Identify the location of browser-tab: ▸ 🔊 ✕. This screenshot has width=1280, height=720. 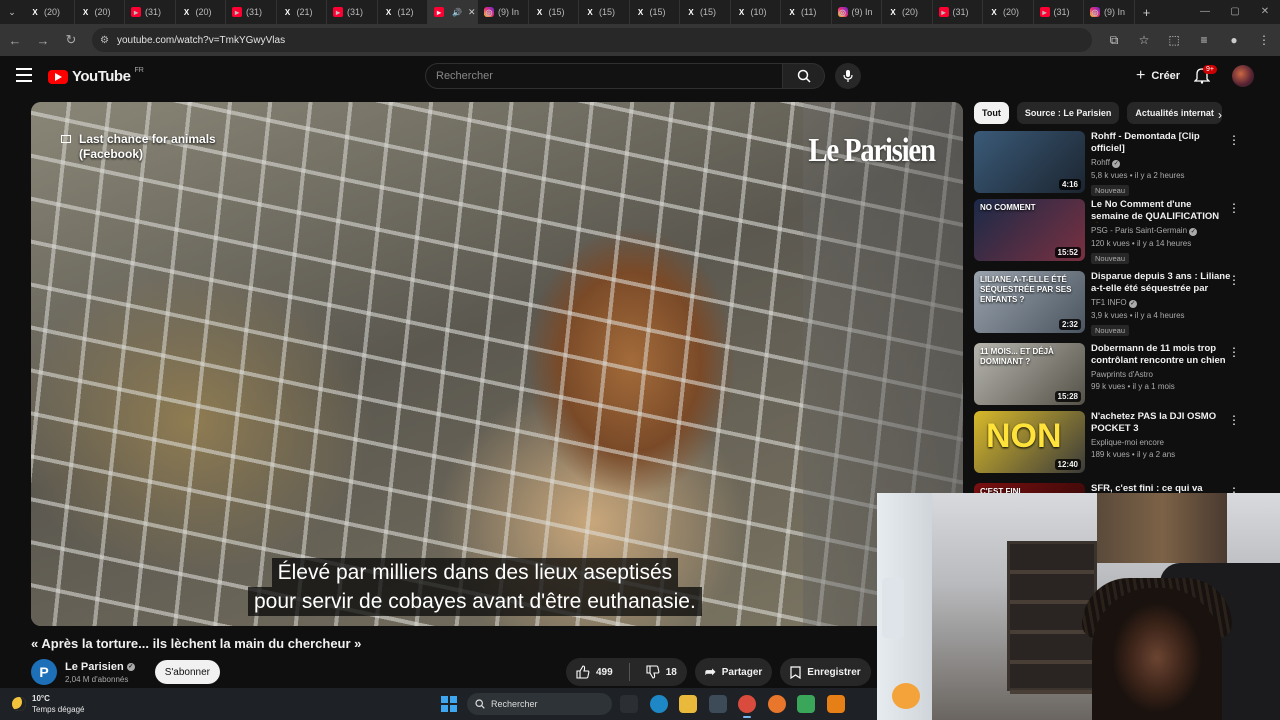
(453, 12).